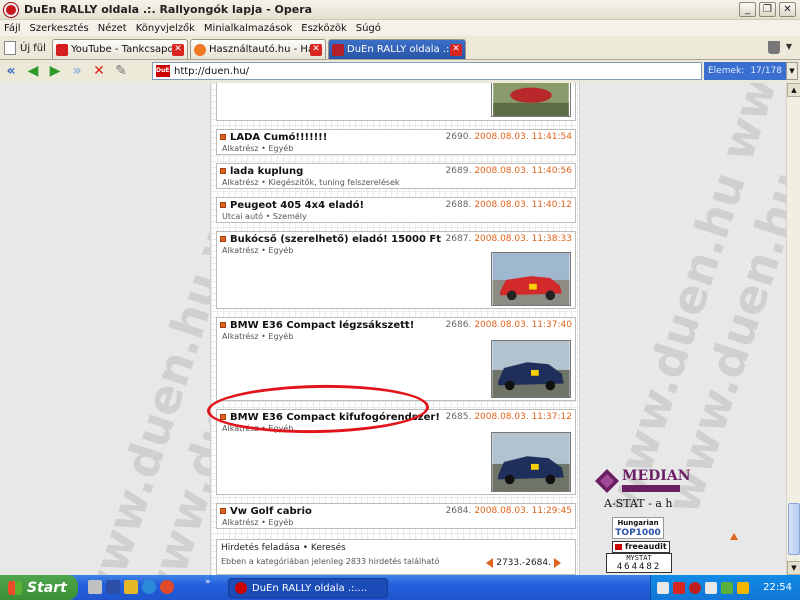  Describe the element at coordinates (11, 71) in the screenshot. I see `rewind-button: «` at that location.